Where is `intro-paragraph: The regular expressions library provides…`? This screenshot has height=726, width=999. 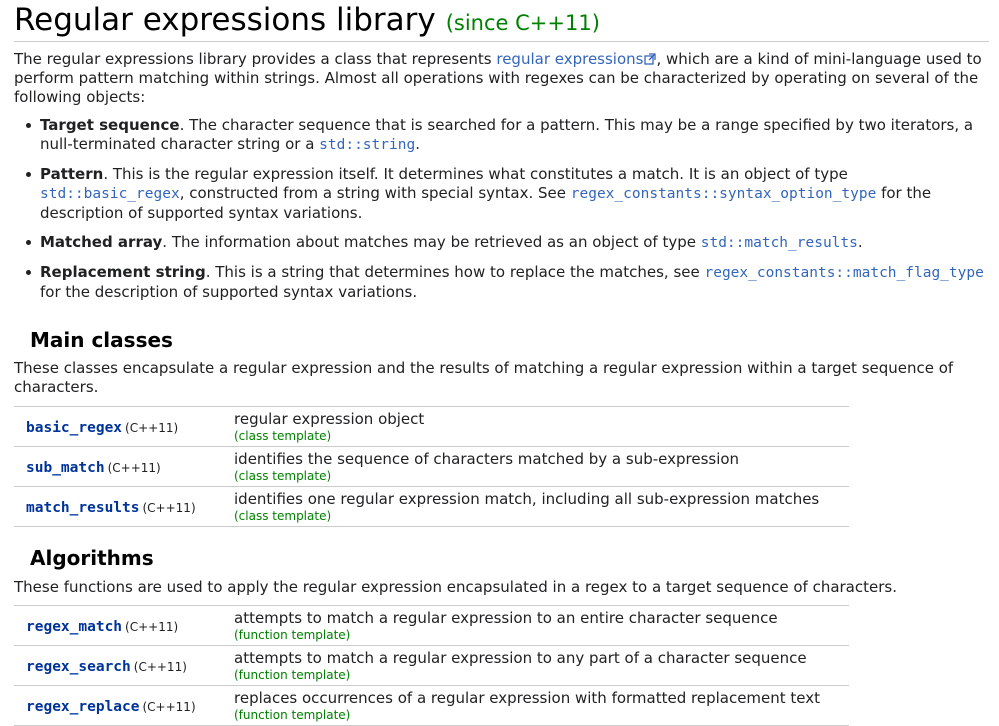 intro-paragraph: The regular expressions library provides… is located at coordinates (498, 78).